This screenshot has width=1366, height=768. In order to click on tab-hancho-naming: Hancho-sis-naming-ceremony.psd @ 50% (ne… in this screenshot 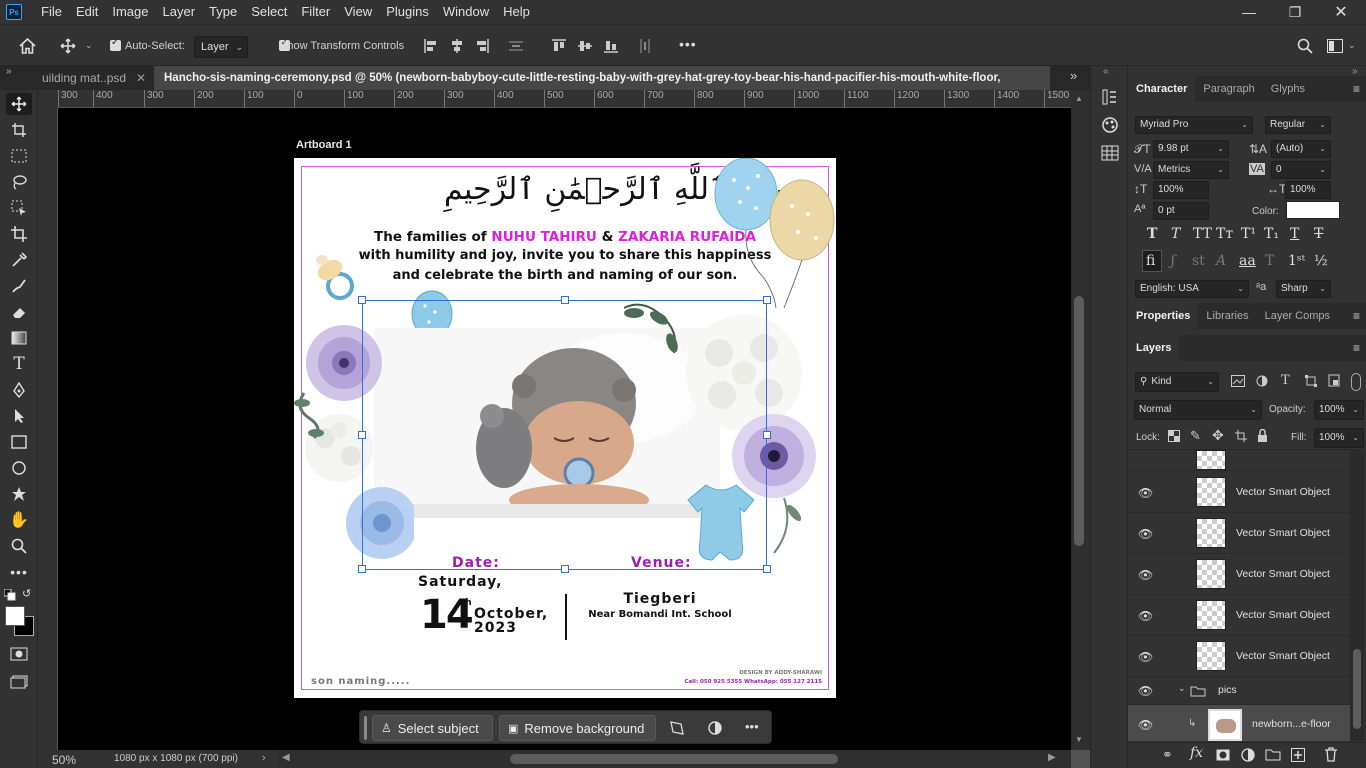, I will do `click(602, 87)`.